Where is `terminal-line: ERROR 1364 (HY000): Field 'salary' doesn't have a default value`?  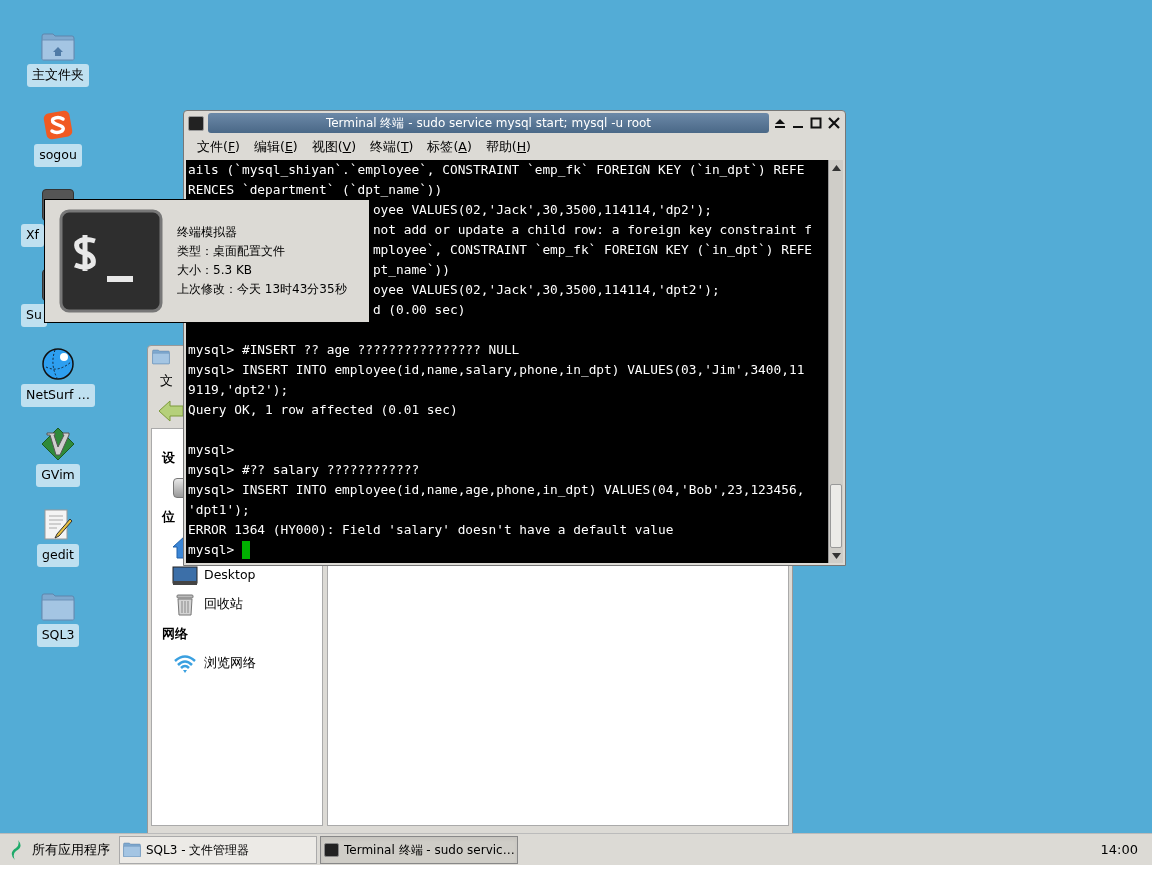 terminal-line: ERROR 1364 (HY000): Field 'salary' doesn't have a default value is located at coordinates (431, 530).